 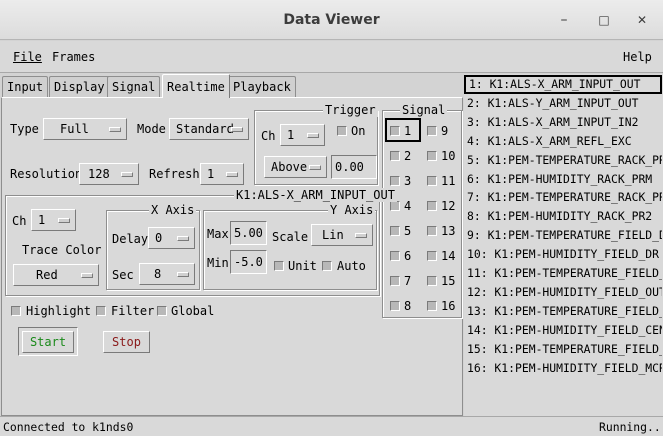 What do you see at coordinates (133, 311) in the screenshot?
I see `filter-label: Filter` at bounding box center [133, 311].